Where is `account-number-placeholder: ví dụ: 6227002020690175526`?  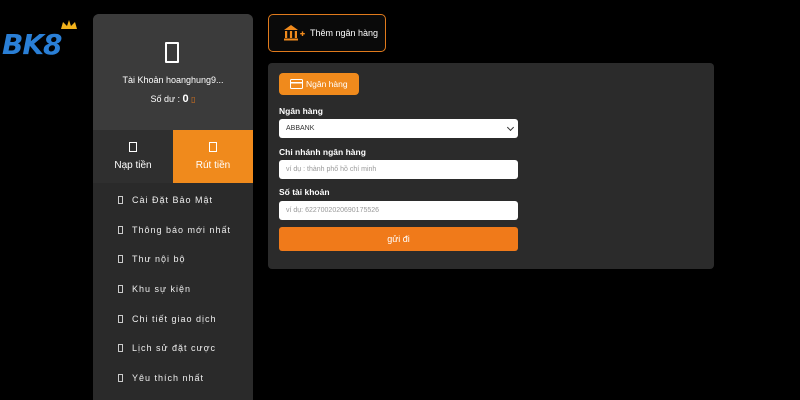 account-number-placeholder: ví dụ: 6227002020690175526 is located at coordinates (333, 210).